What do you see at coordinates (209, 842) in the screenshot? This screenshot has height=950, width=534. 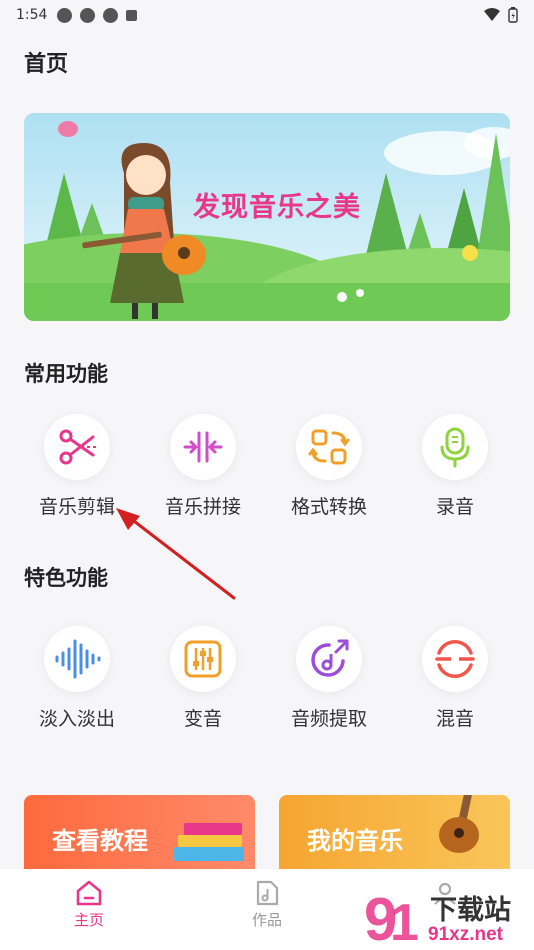 I see `books-icon` at bounding box center [209, 842].